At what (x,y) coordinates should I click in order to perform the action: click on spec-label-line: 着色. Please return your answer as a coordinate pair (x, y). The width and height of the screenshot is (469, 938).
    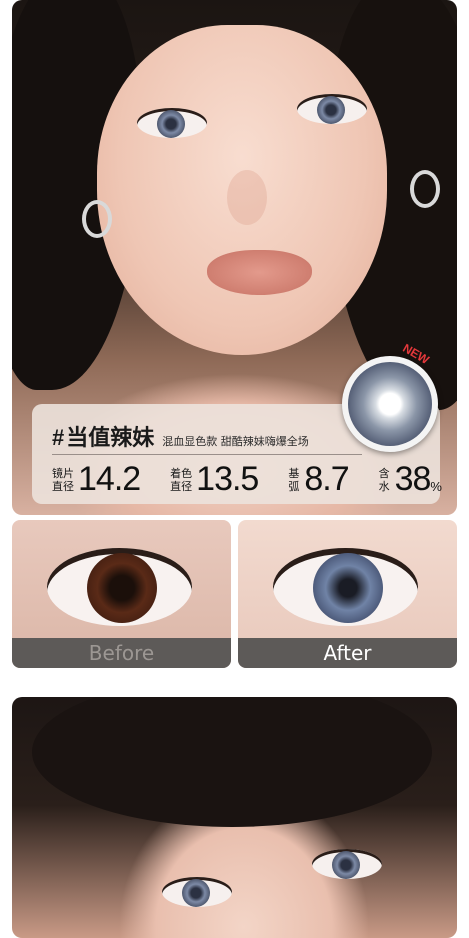
    Looking at the image, I should click on (181, 473).